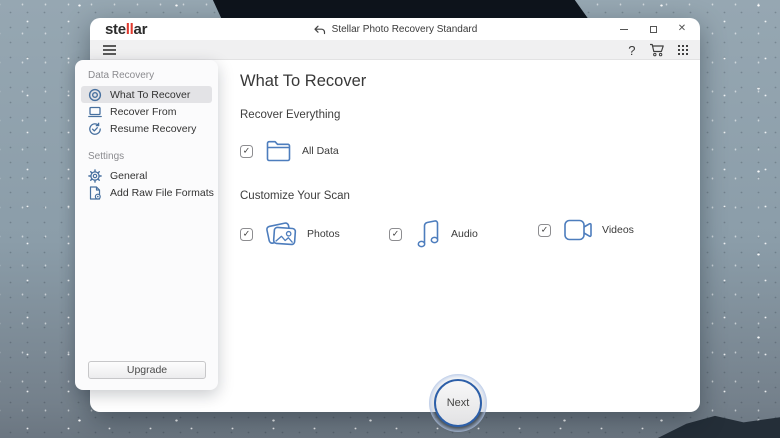 The image size is (780, 438). Describe the element at coordinates (319, 29) in the screenshot. I see `back-arrow-icon` at that location.